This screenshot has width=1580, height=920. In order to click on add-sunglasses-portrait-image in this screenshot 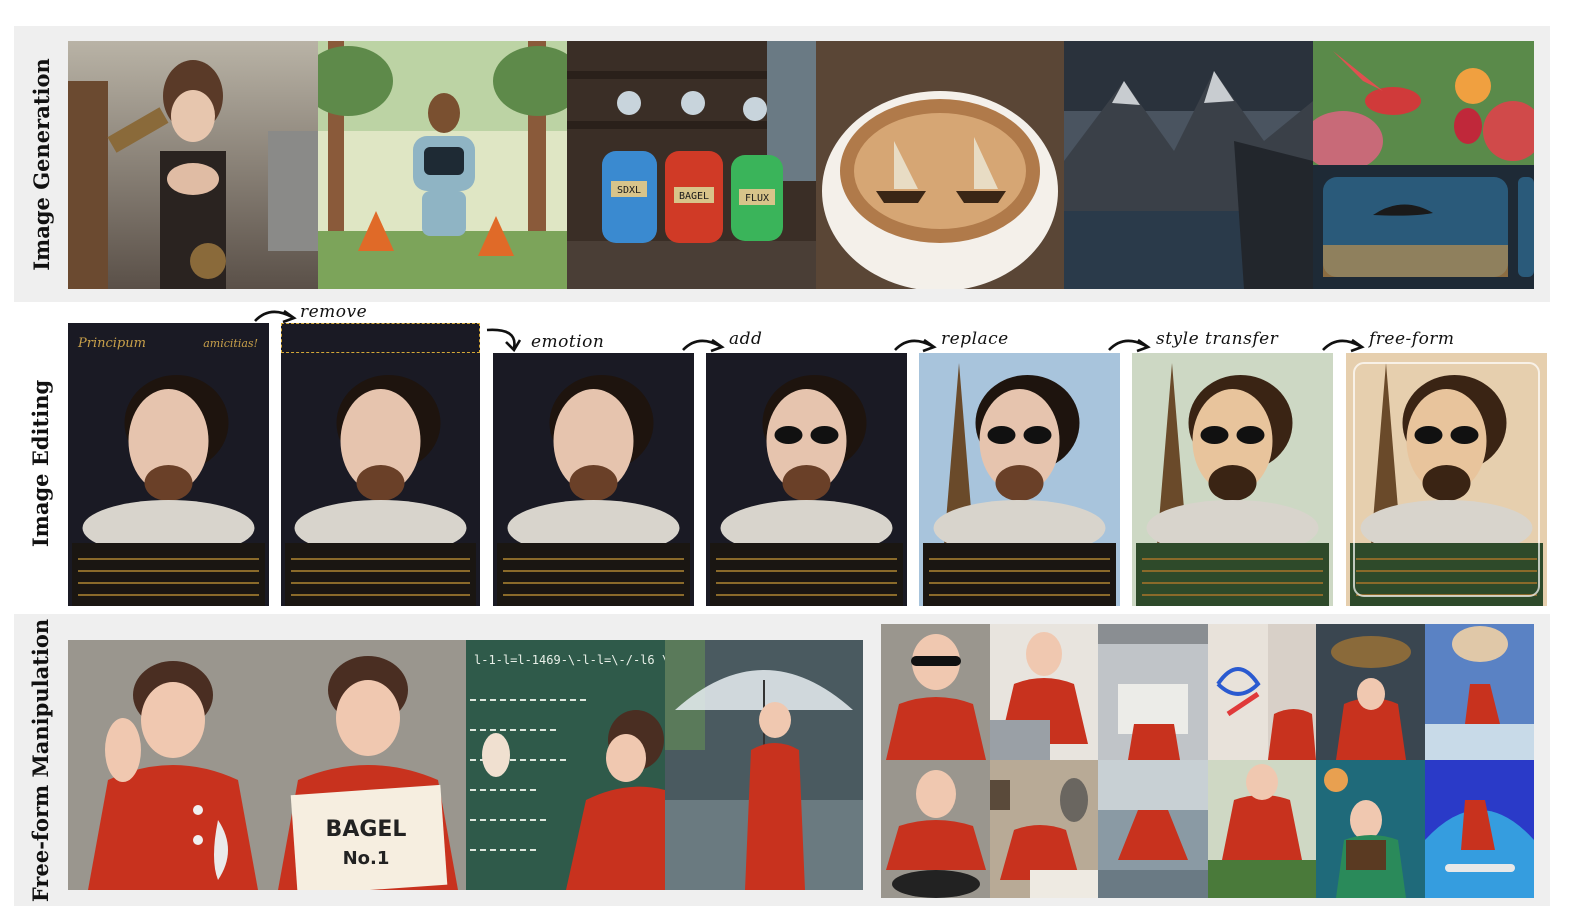, I will do `click(806, 479)`.